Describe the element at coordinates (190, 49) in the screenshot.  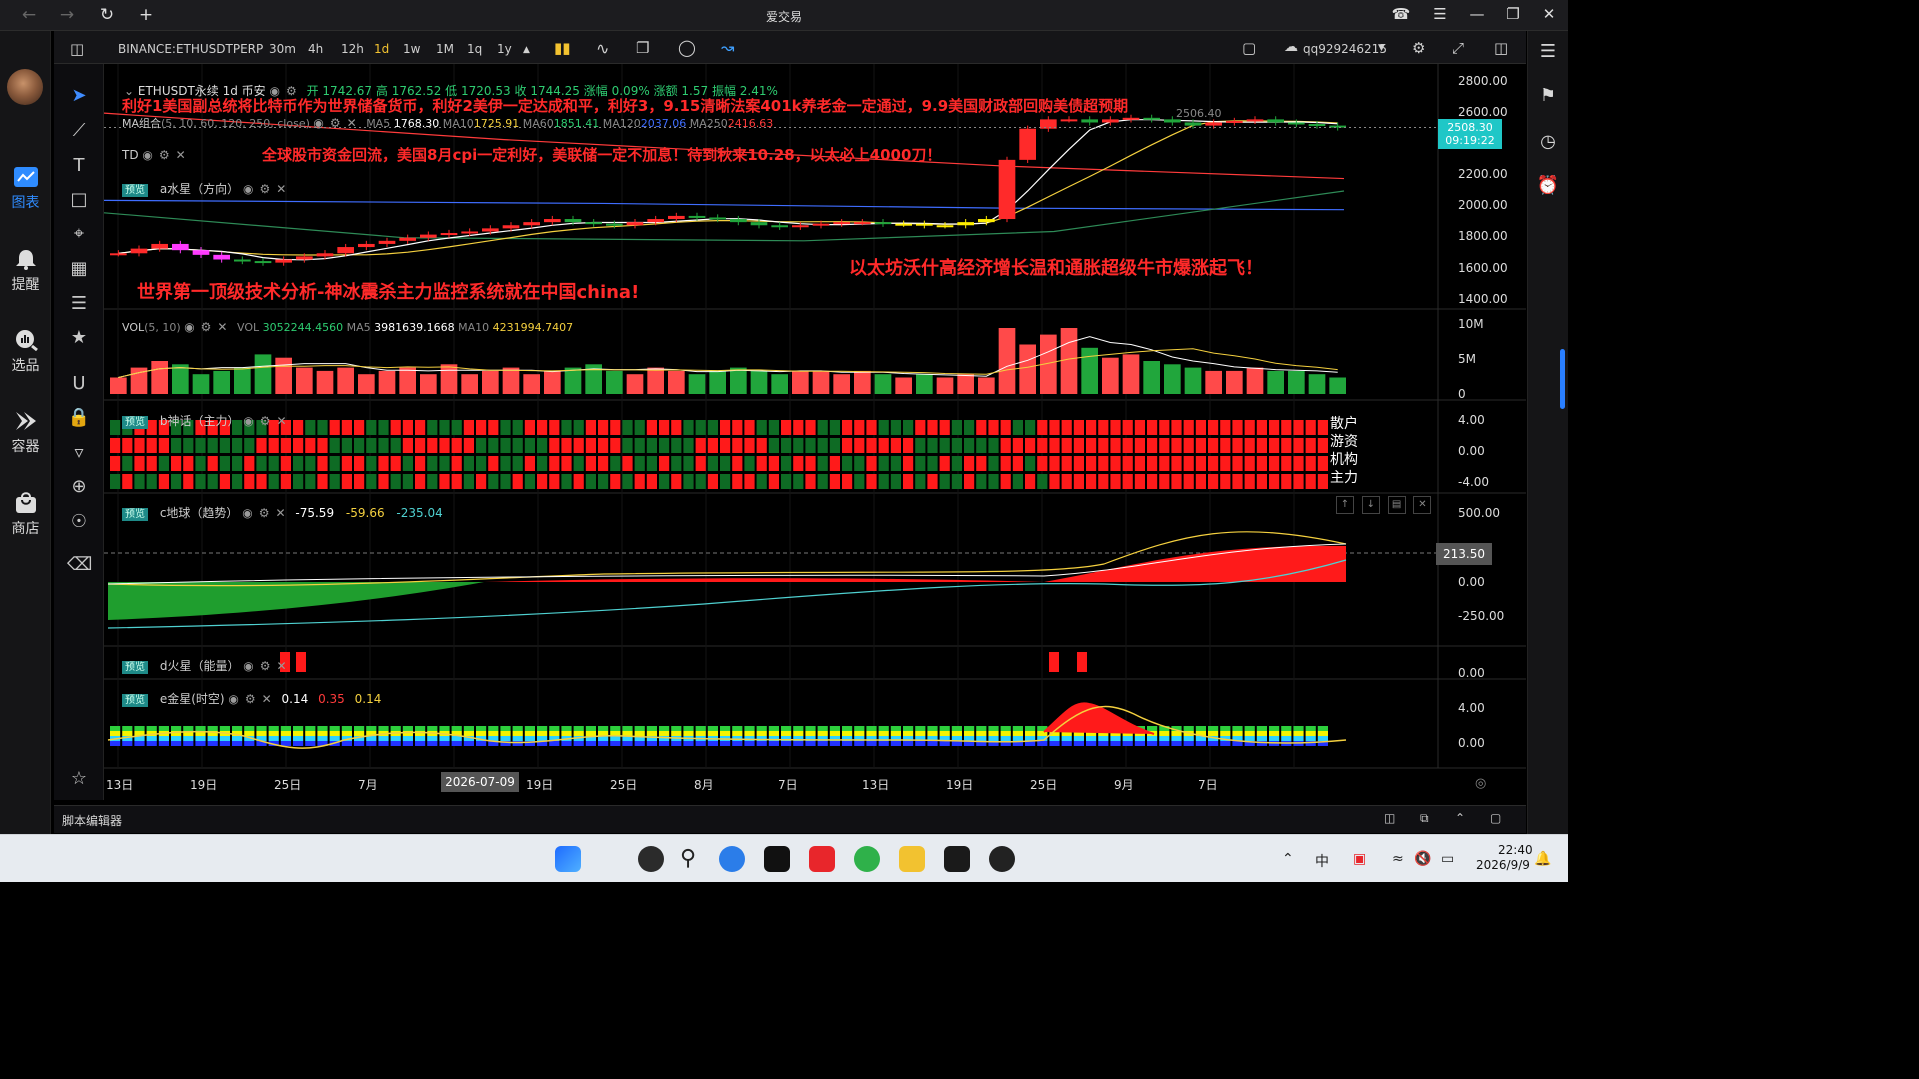
I see `symbol-selector: BINANCE:ETHUSDTPERP` at that location.